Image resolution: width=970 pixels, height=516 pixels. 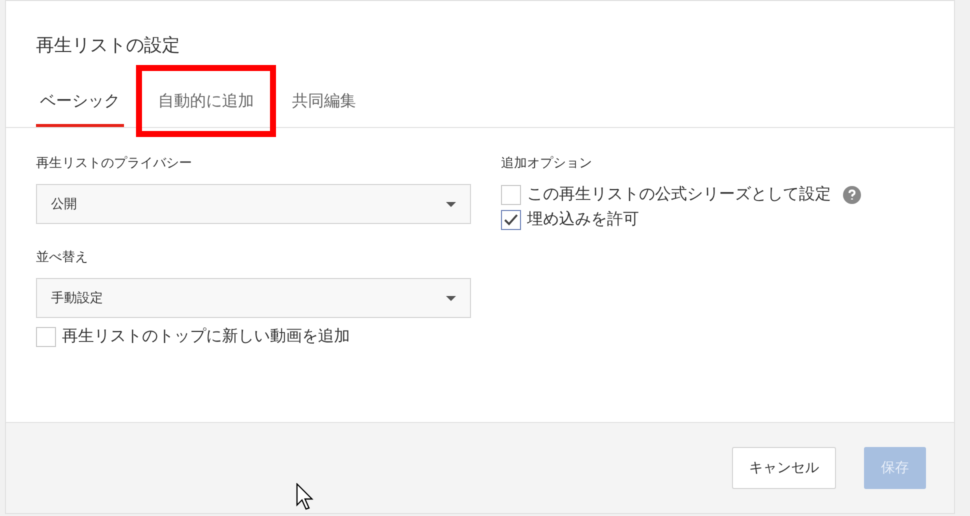 What do you see at coordinates (206, 336) in the screenshot?
I see `checkbox-label: 再生リストのトップに新しい動画を追加` at bounding box center [206, 336].